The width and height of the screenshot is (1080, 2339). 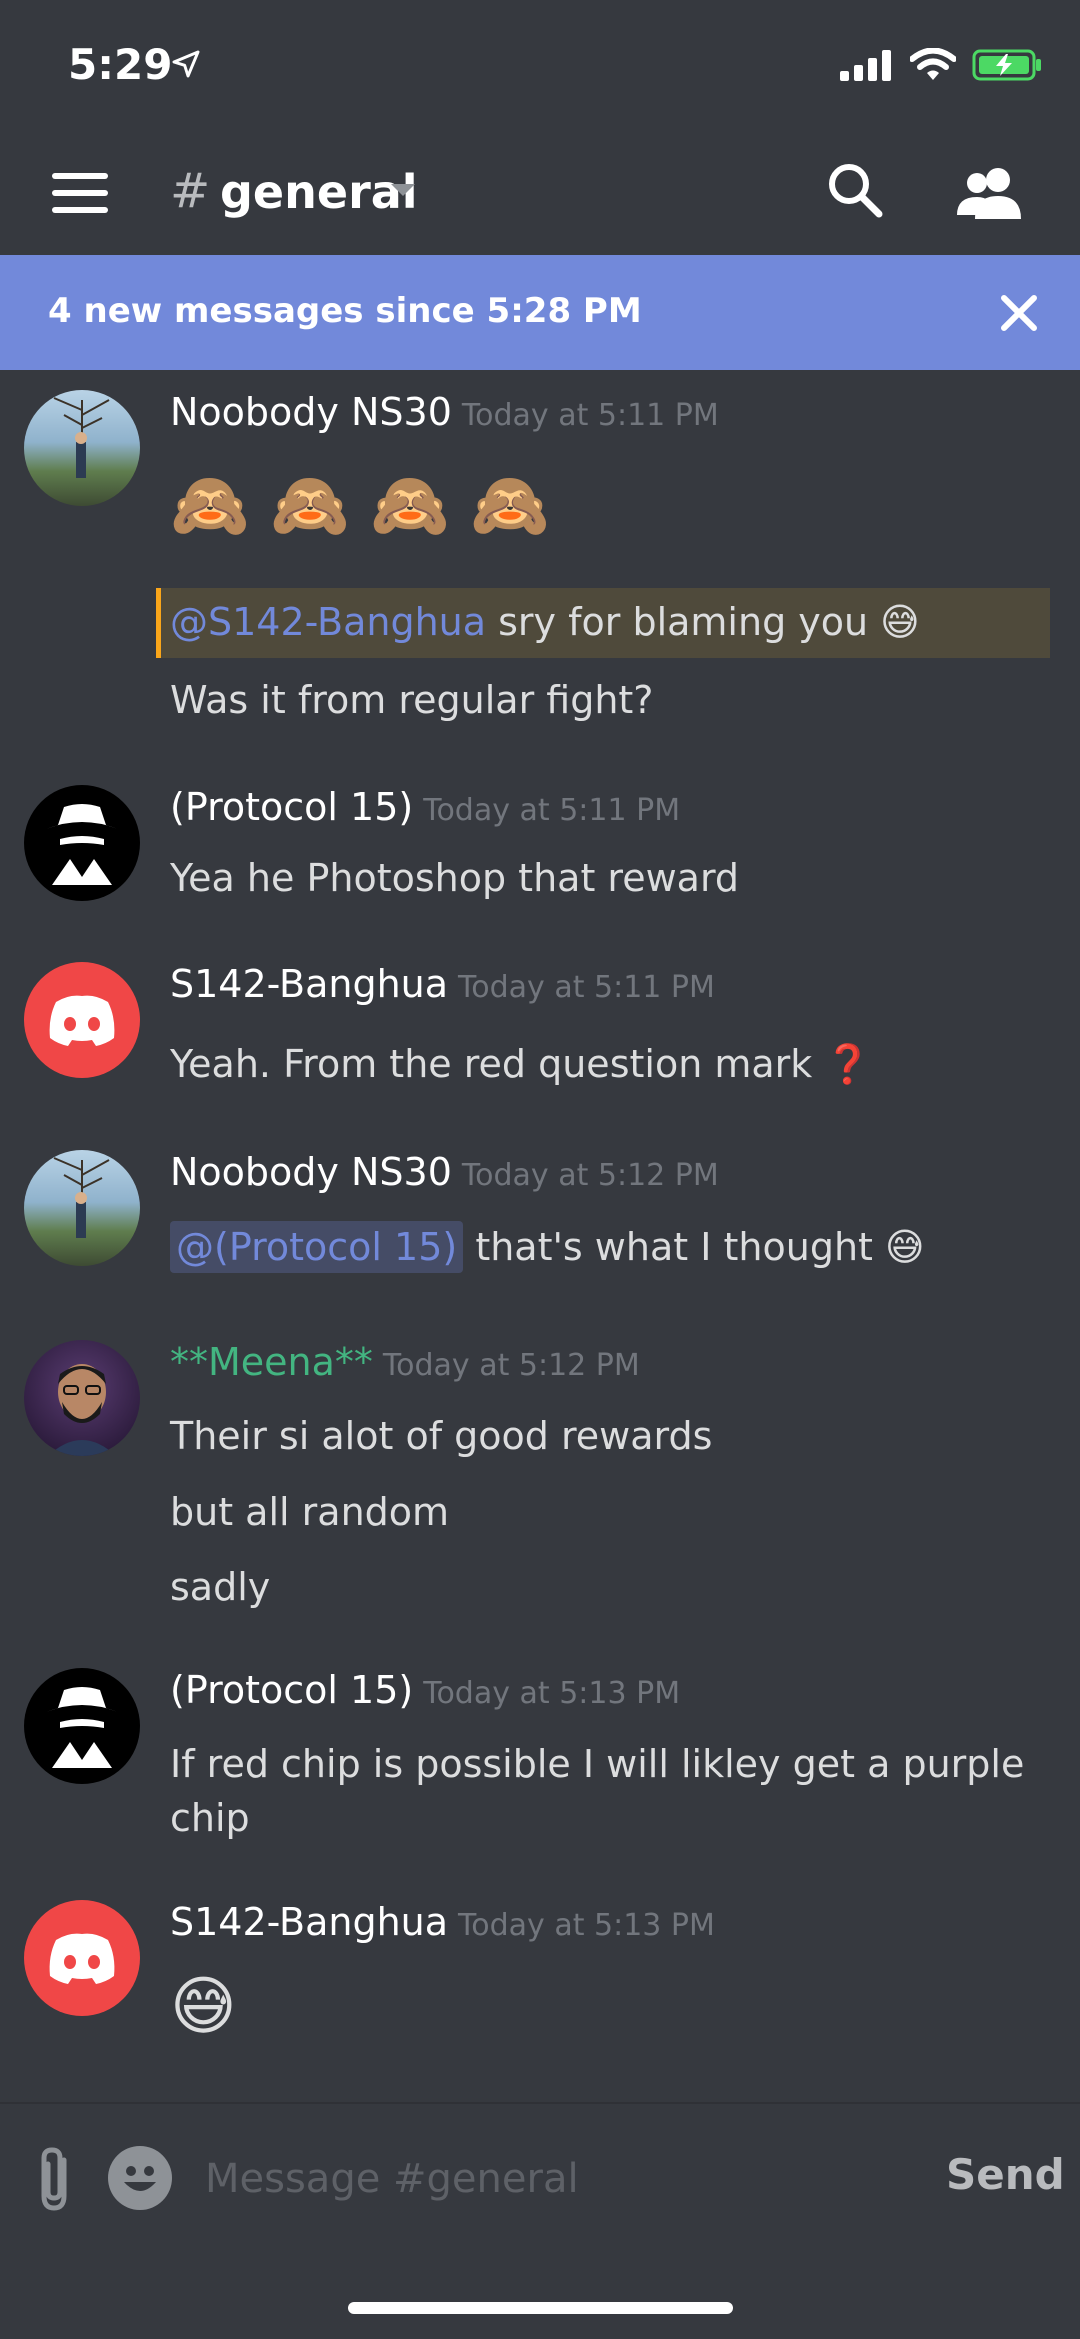 What do you see at coordinates (186, 66) in the screenshot?
I see `location-arrow-icon` at bounding box center [186, 66].